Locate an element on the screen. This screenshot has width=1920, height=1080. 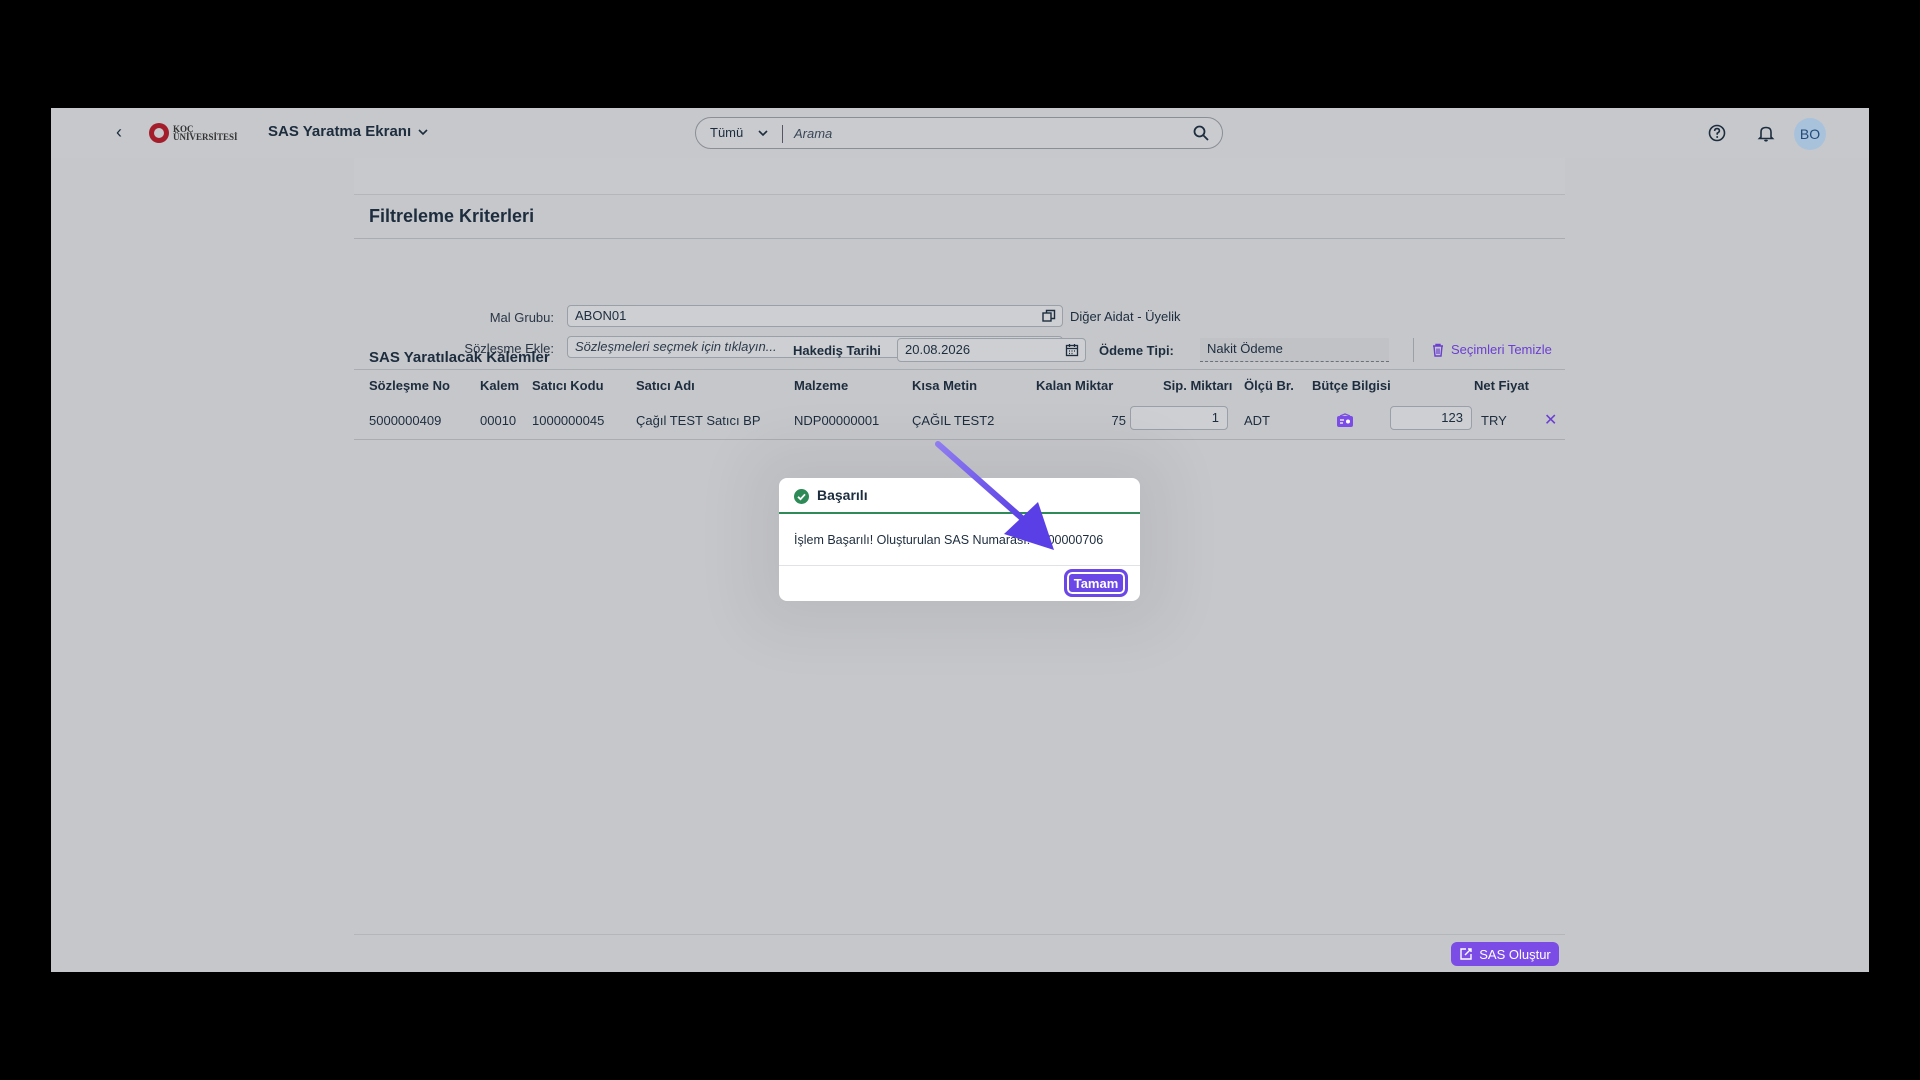
hakedis-tarihi-date-picker: 20.08.2026 is located at coordinates (991, 350).